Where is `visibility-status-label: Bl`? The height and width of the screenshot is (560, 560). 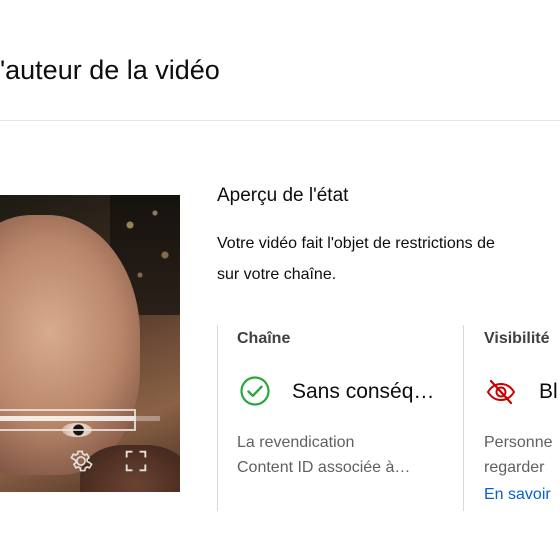
visibility-status-label: Bl is located at coordinates (548, 391).